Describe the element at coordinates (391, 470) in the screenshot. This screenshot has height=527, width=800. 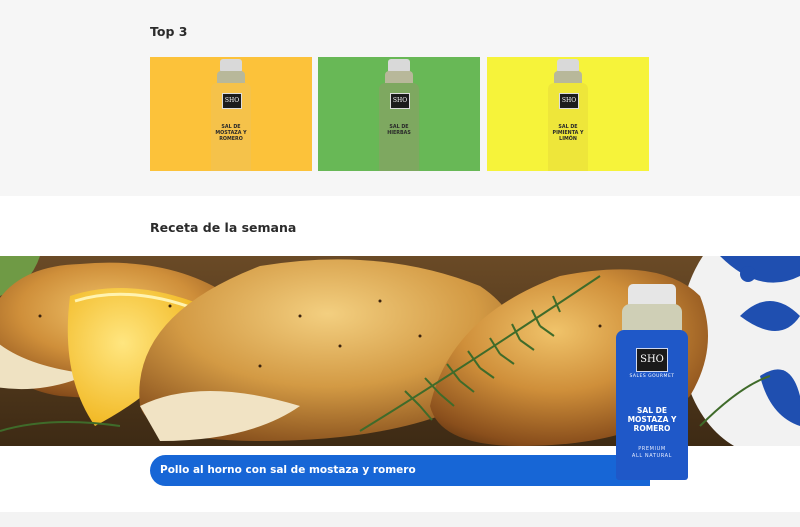
I see `chevron-right-icon: ›` at that location.